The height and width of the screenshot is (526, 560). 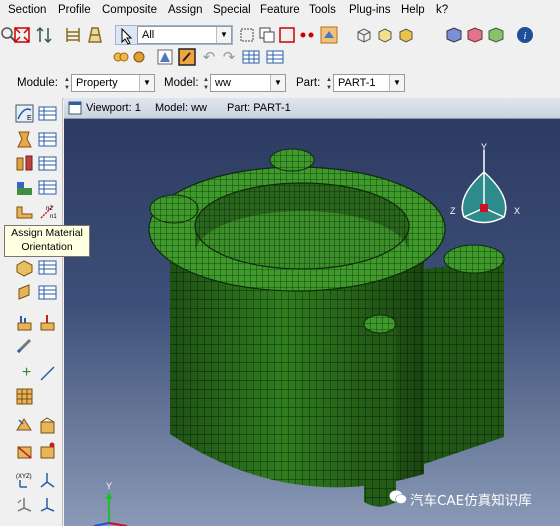 I want to click on drag-select-icon, so click(x=287, y=35).